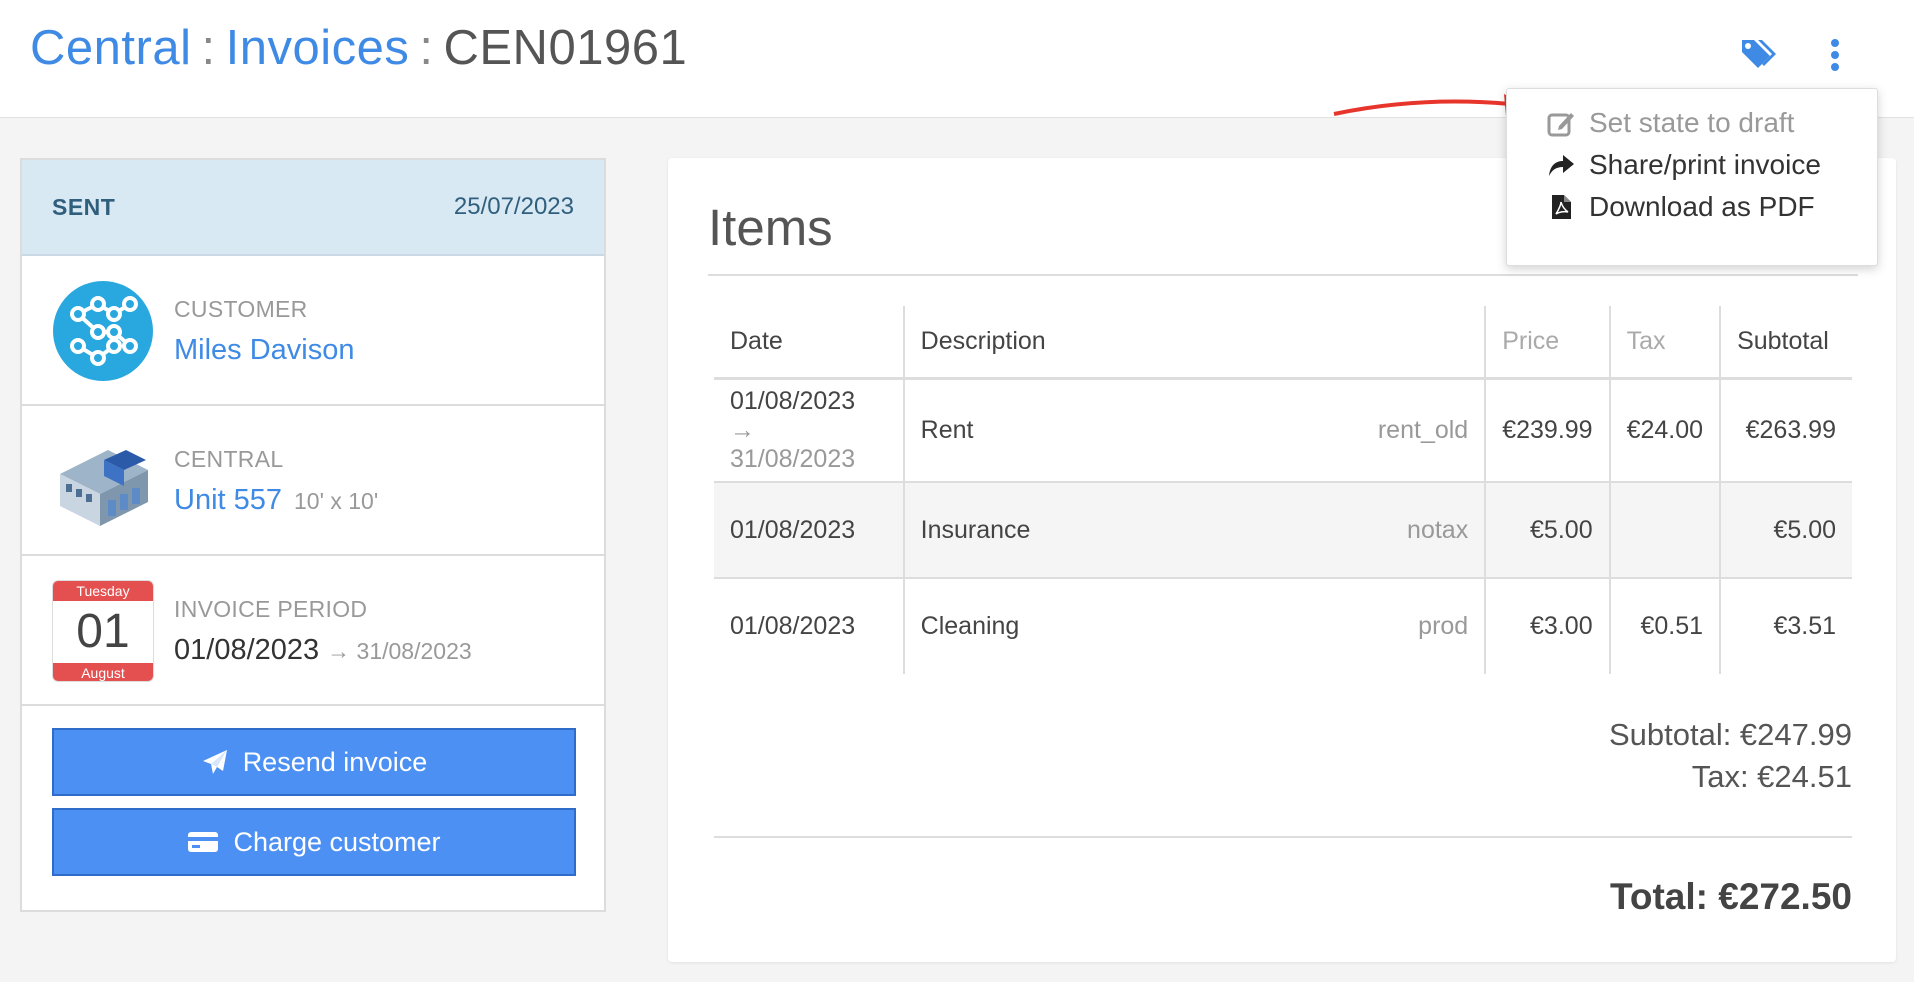 The width and height of the screenshot is (1914, 982). I want to click on calendar-month: August, so click(103, 672).